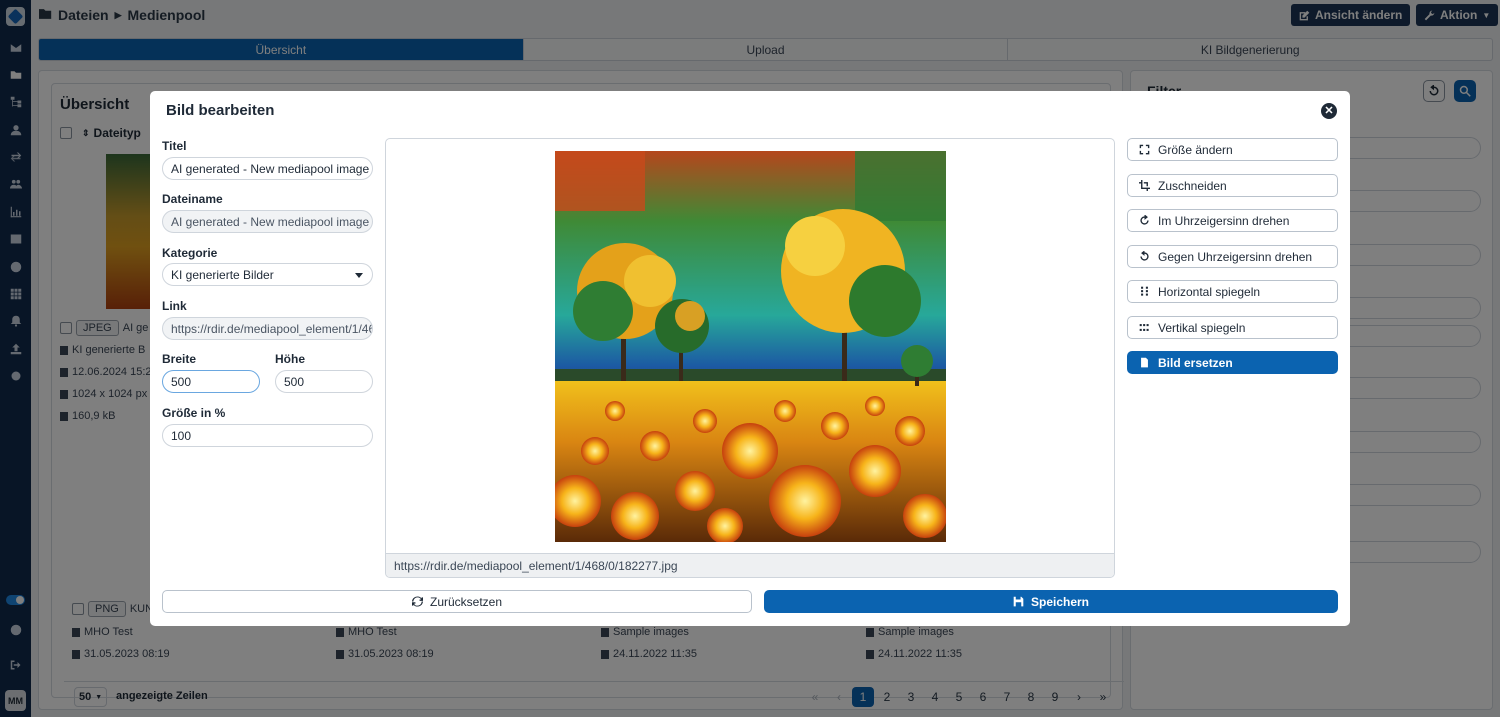 Image resolution: width=1500 pixels, height=717 pixels. Describe the element at coordinates (1144, 220) in the screenshot. I see `rotate-cw-icon` at that location.